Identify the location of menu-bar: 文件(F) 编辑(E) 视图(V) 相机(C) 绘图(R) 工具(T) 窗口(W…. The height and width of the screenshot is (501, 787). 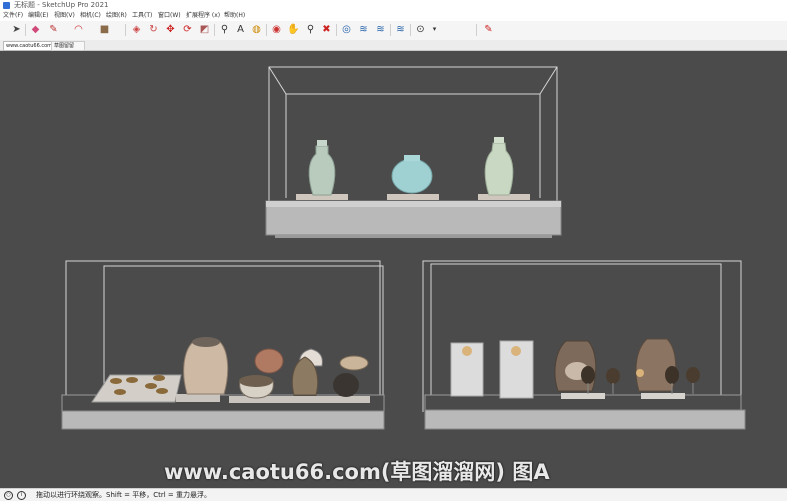
(393, 16).